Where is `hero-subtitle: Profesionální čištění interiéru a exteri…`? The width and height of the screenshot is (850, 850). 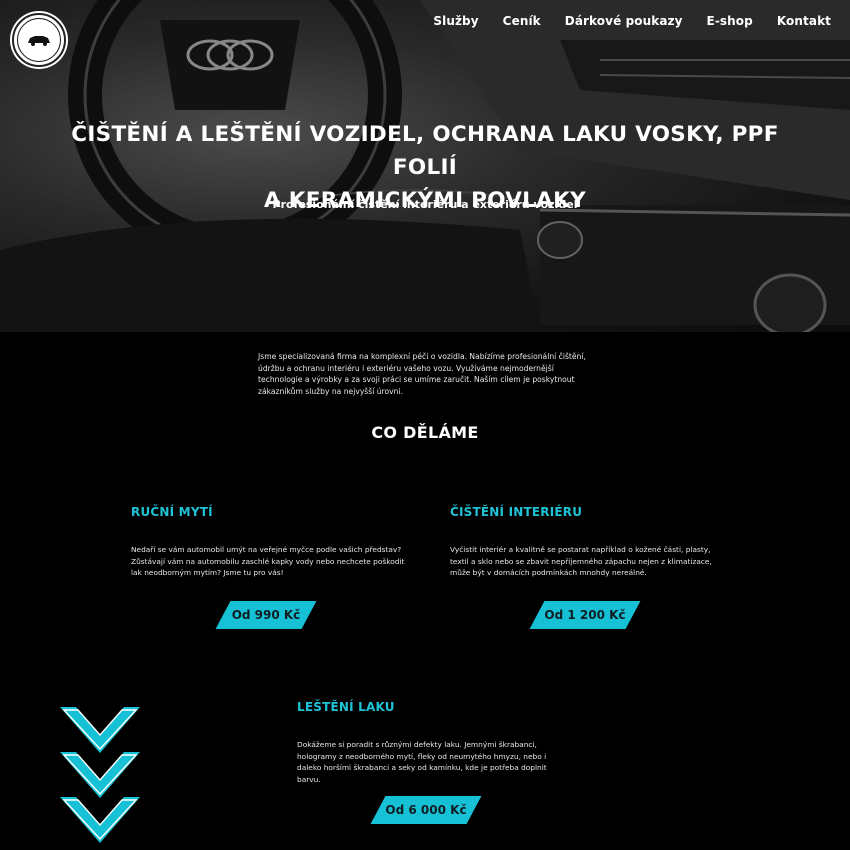 hero-subtitle: Profesionální čištění interiéru a exteri… is located at coordinates (425, 204).